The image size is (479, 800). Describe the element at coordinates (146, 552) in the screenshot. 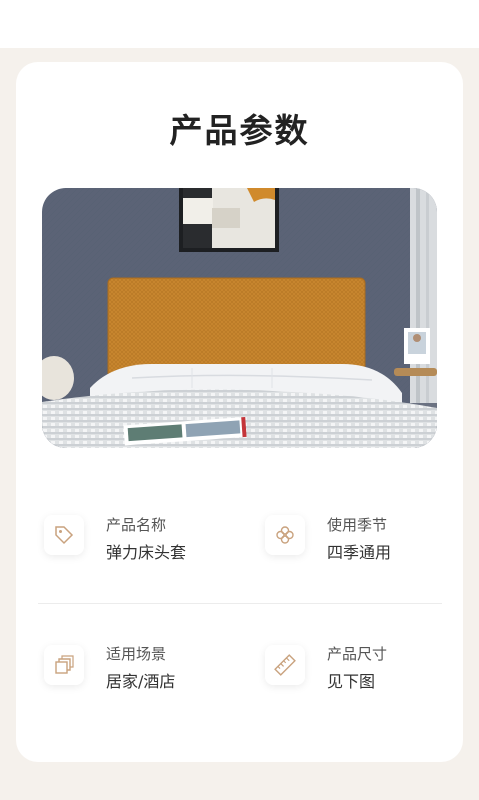

I see `spec-value-name: 弹力床头套` at that location.